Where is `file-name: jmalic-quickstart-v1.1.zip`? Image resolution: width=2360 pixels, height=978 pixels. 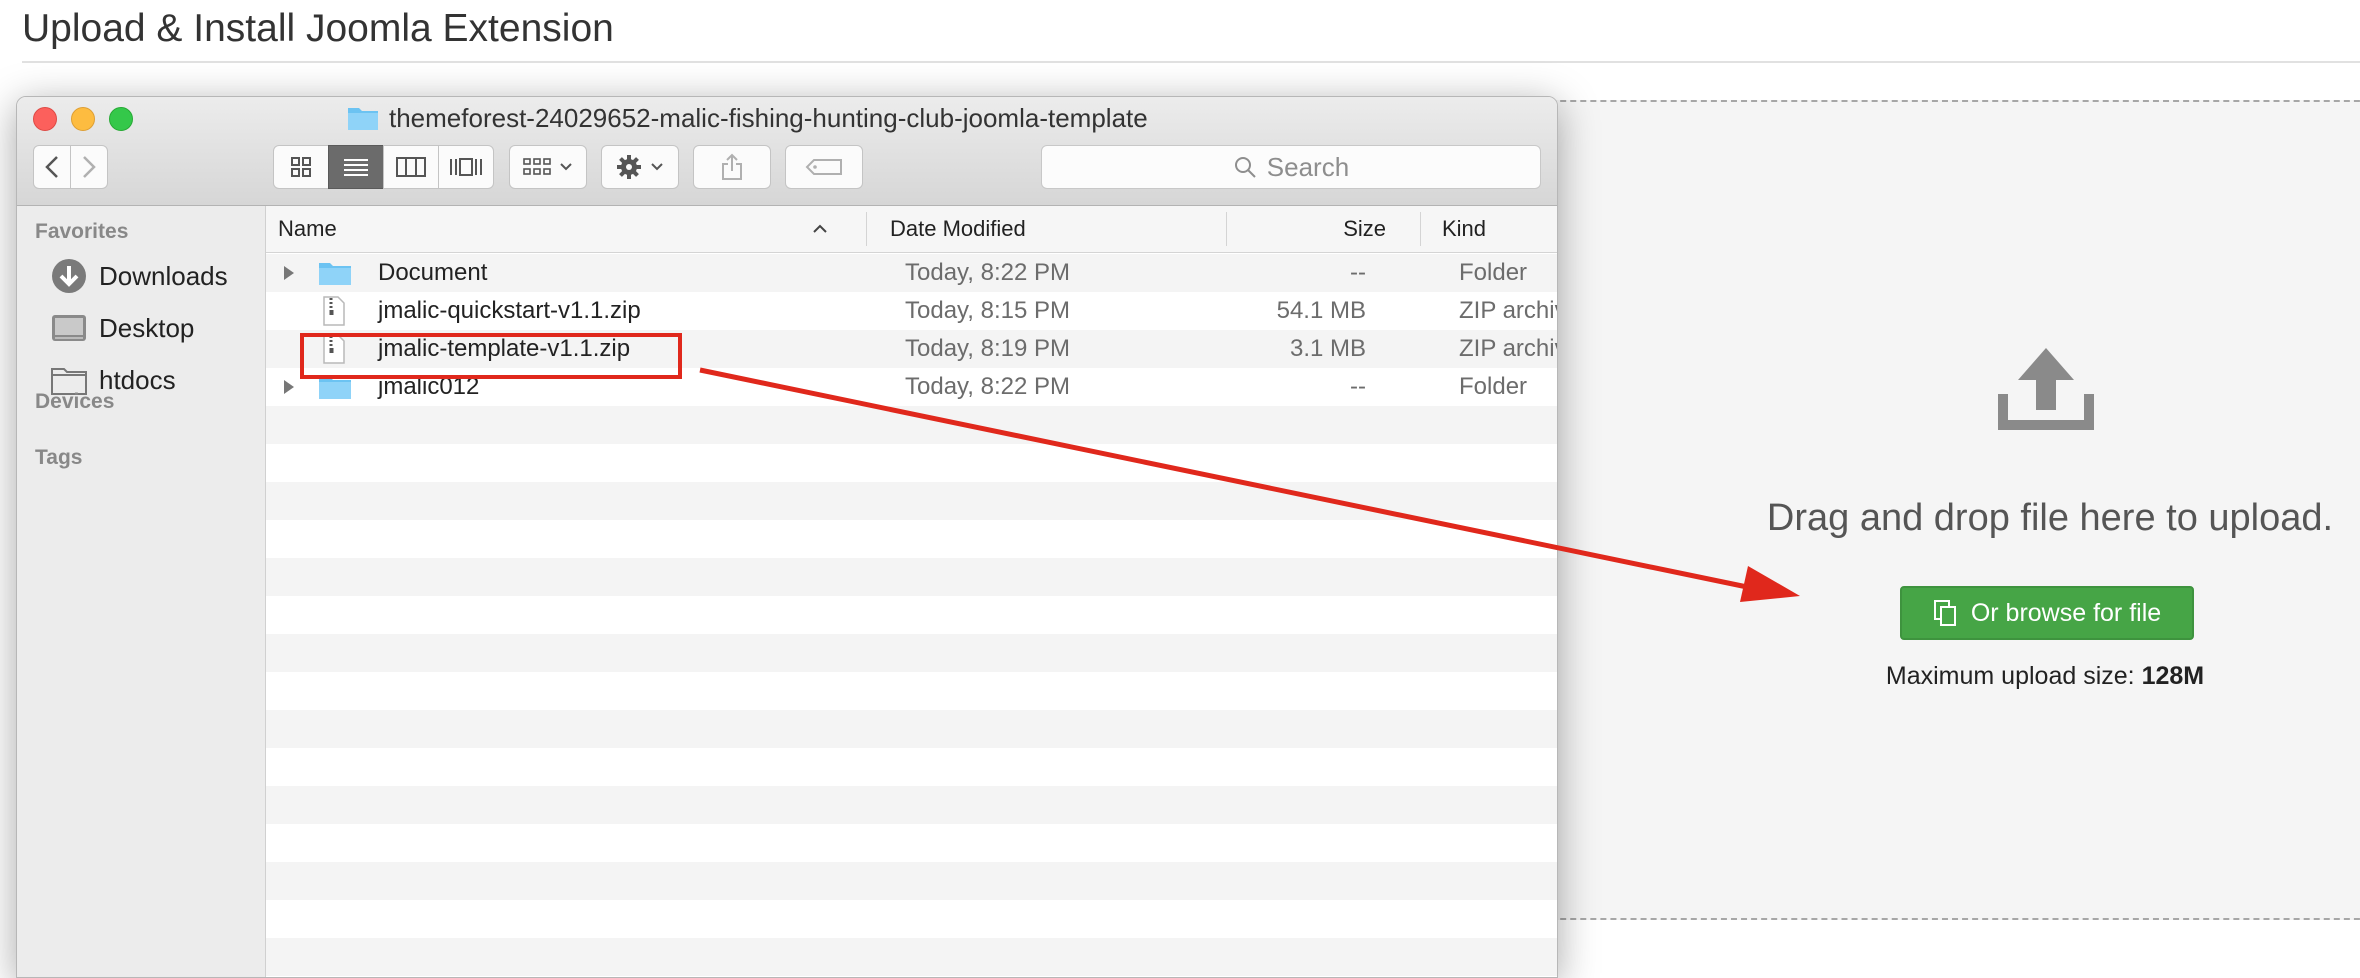 file-name: jmalic-quickstart-v1.1.zip is located at coordinates (509, 310).